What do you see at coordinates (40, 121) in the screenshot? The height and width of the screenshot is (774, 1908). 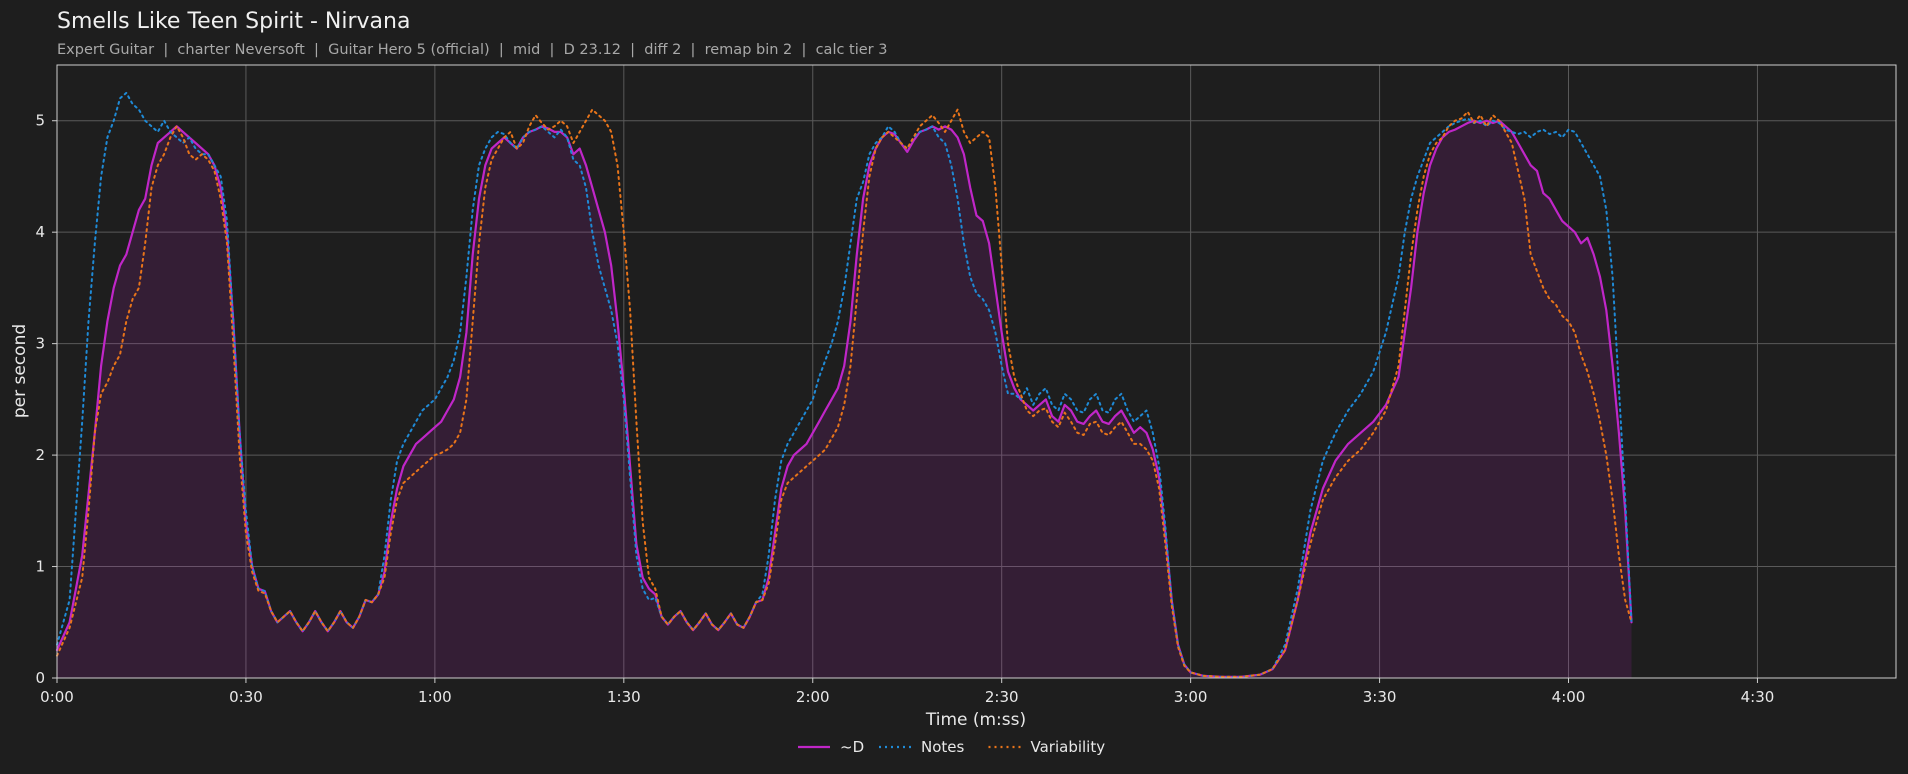 I see `y-tick-label: 5` at bounding box center [40, 121].